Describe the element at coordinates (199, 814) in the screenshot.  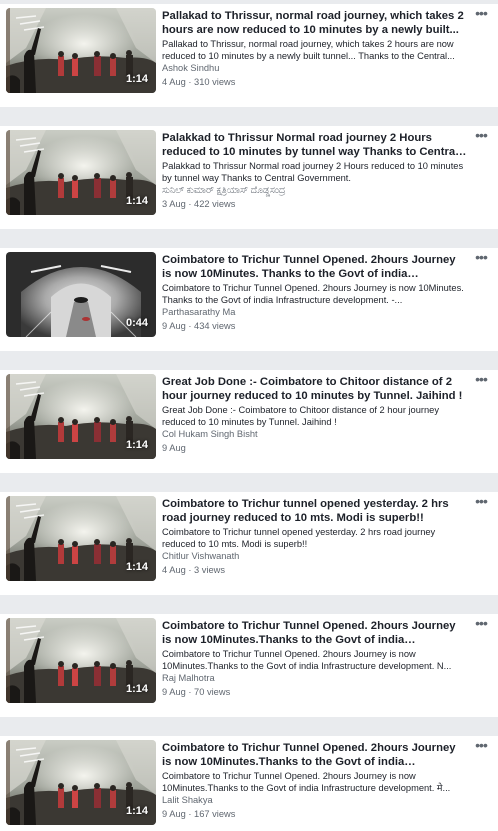
I see `video-meta: 9 Aug · 167 views` at that location.